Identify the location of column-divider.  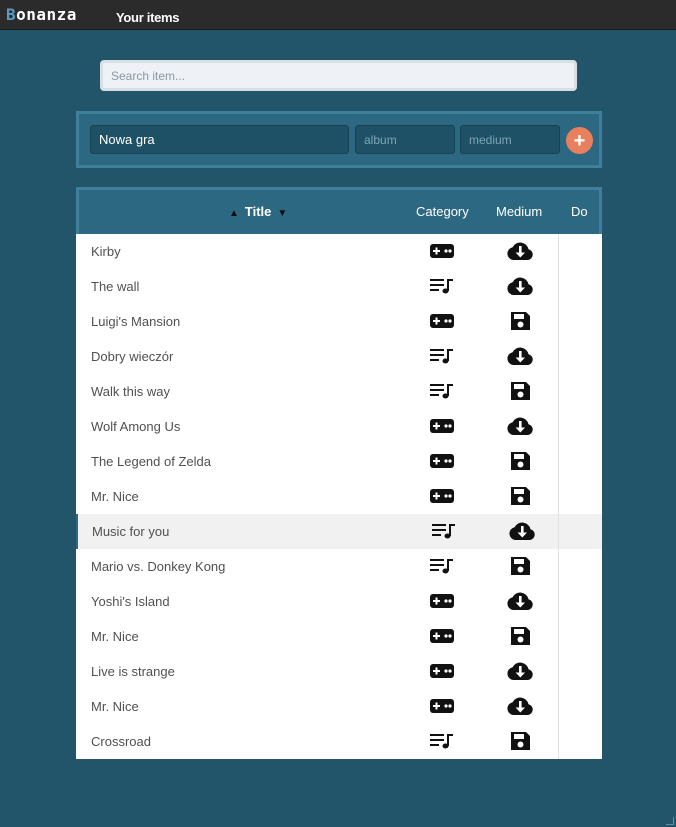
(558, 496).